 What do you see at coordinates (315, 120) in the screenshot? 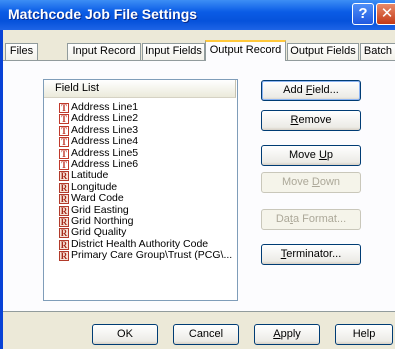
I see `remove-label-rest: emove` at bounding box center [315, 120].